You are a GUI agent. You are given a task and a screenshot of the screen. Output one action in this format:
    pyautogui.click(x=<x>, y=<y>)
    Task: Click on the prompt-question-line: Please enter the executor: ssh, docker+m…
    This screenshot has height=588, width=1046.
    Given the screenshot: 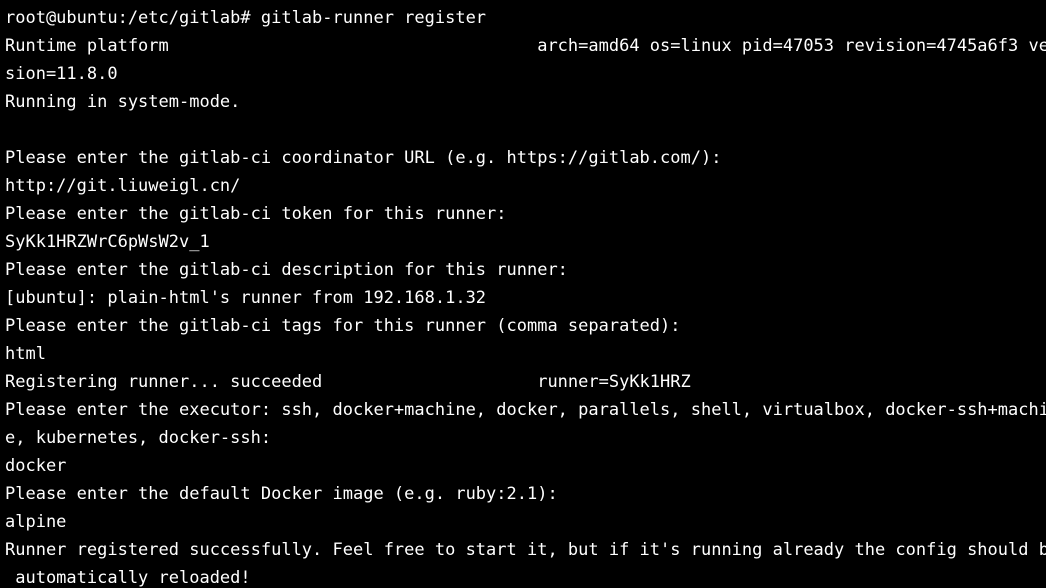 What is the action you would take?
    pyautogui.click(x=525, y=410)
    